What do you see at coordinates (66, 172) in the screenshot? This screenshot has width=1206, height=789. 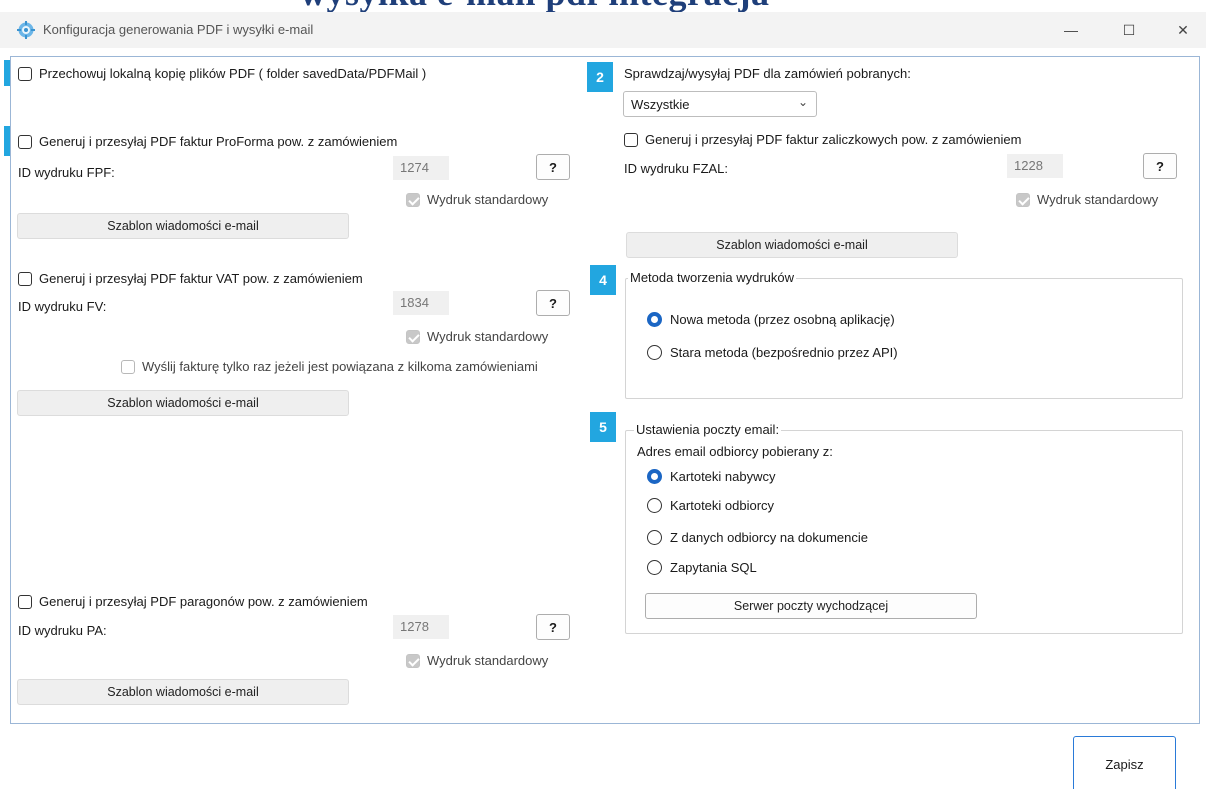 I see `fpf-id-label: ID wydruku FPF:` at bounding box center [66, 172].